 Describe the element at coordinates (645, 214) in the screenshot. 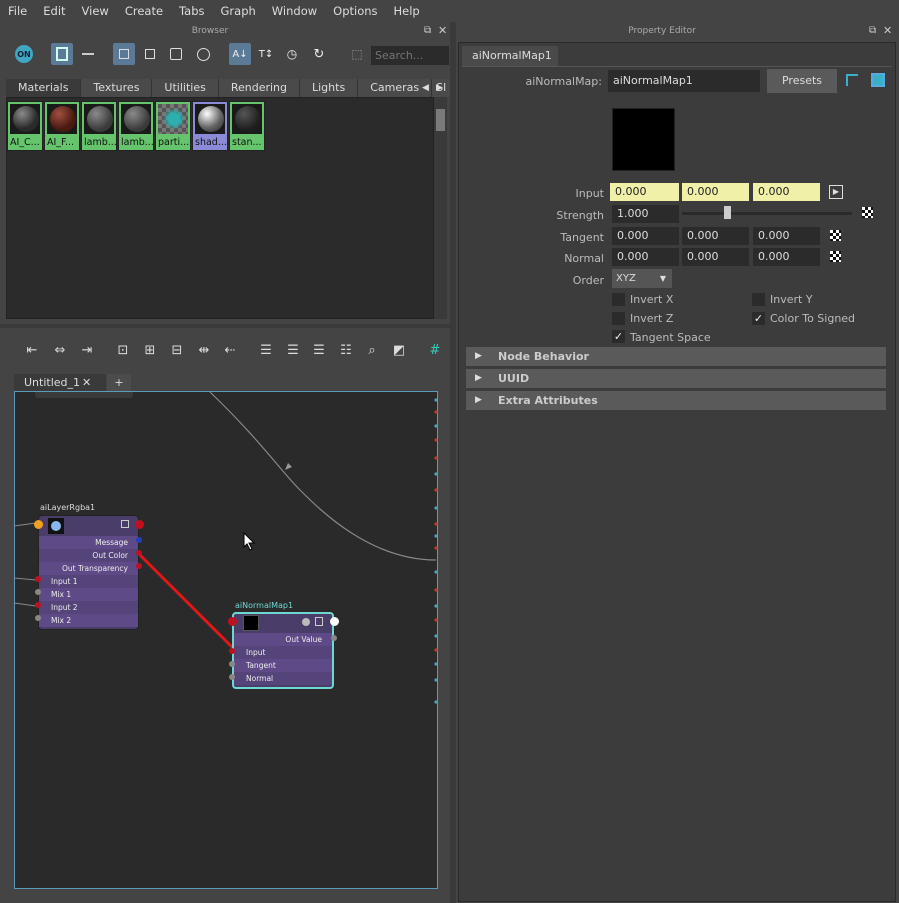

I see `strength-field: 1.000` at that location.